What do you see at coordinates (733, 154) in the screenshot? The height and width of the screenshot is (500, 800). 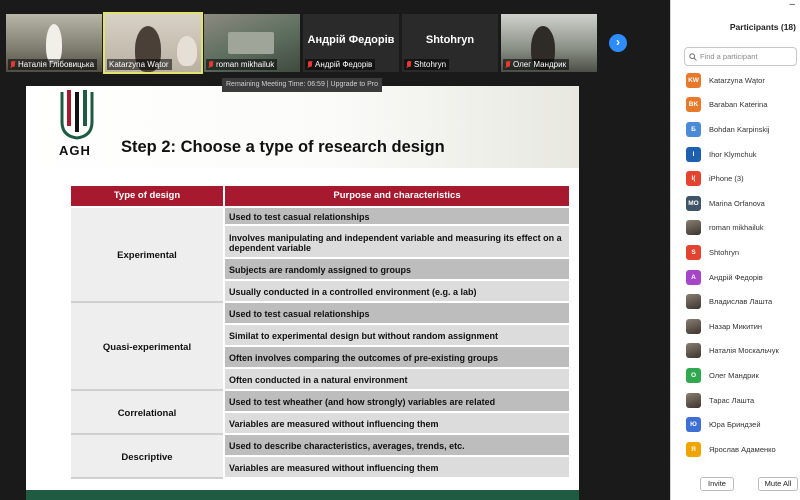 I see `participant-name: Ihor Klymchuk` at bounding box center [733, 154].